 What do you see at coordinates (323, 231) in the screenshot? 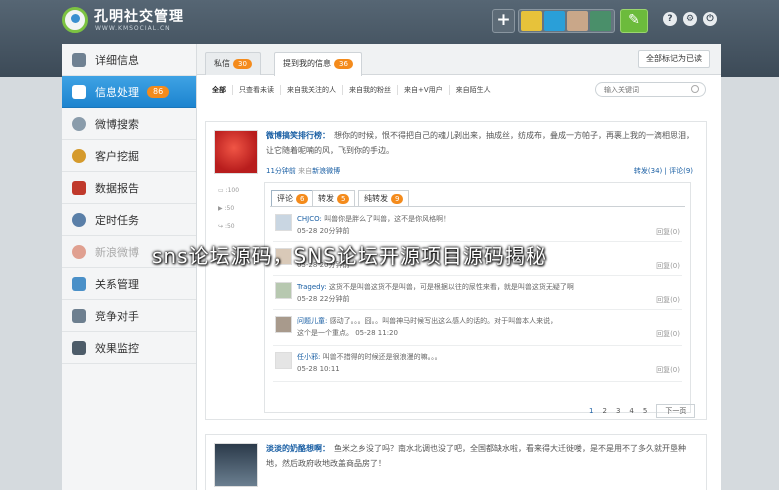
I see `comment-time: 05-28 20分钟前` at bounding box center [323, 231].